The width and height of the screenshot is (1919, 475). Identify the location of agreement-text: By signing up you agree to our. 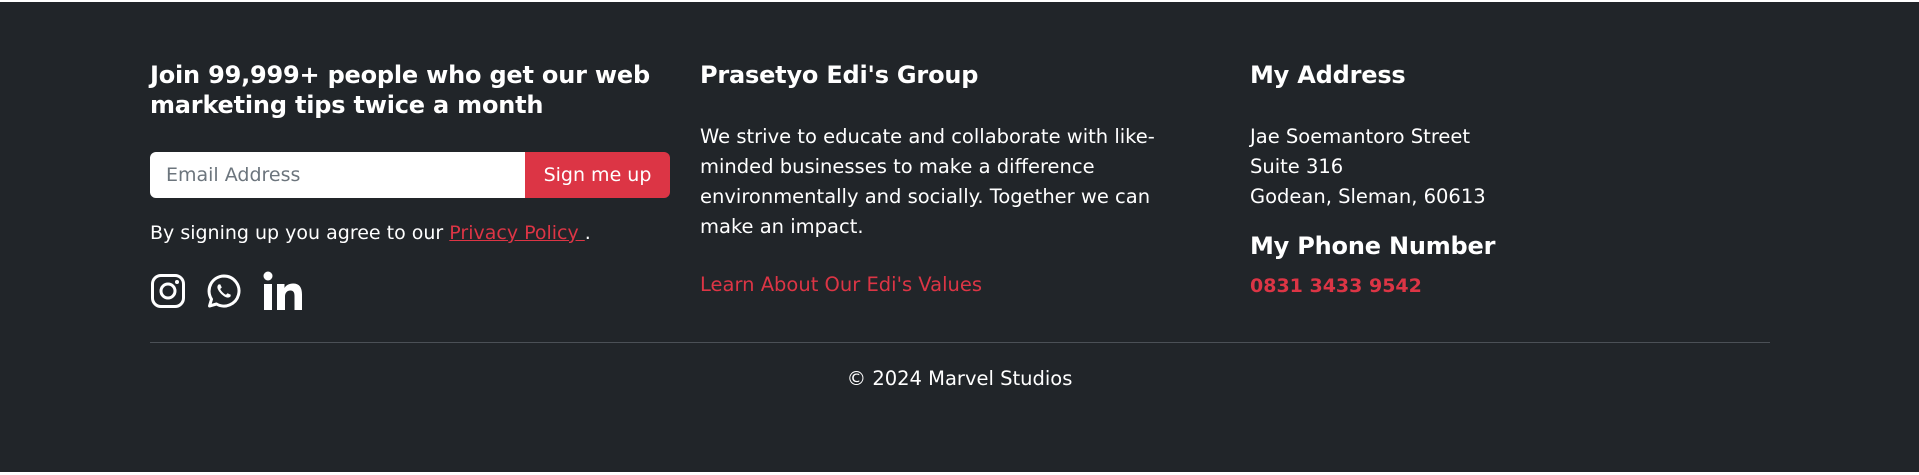
(300, 233).